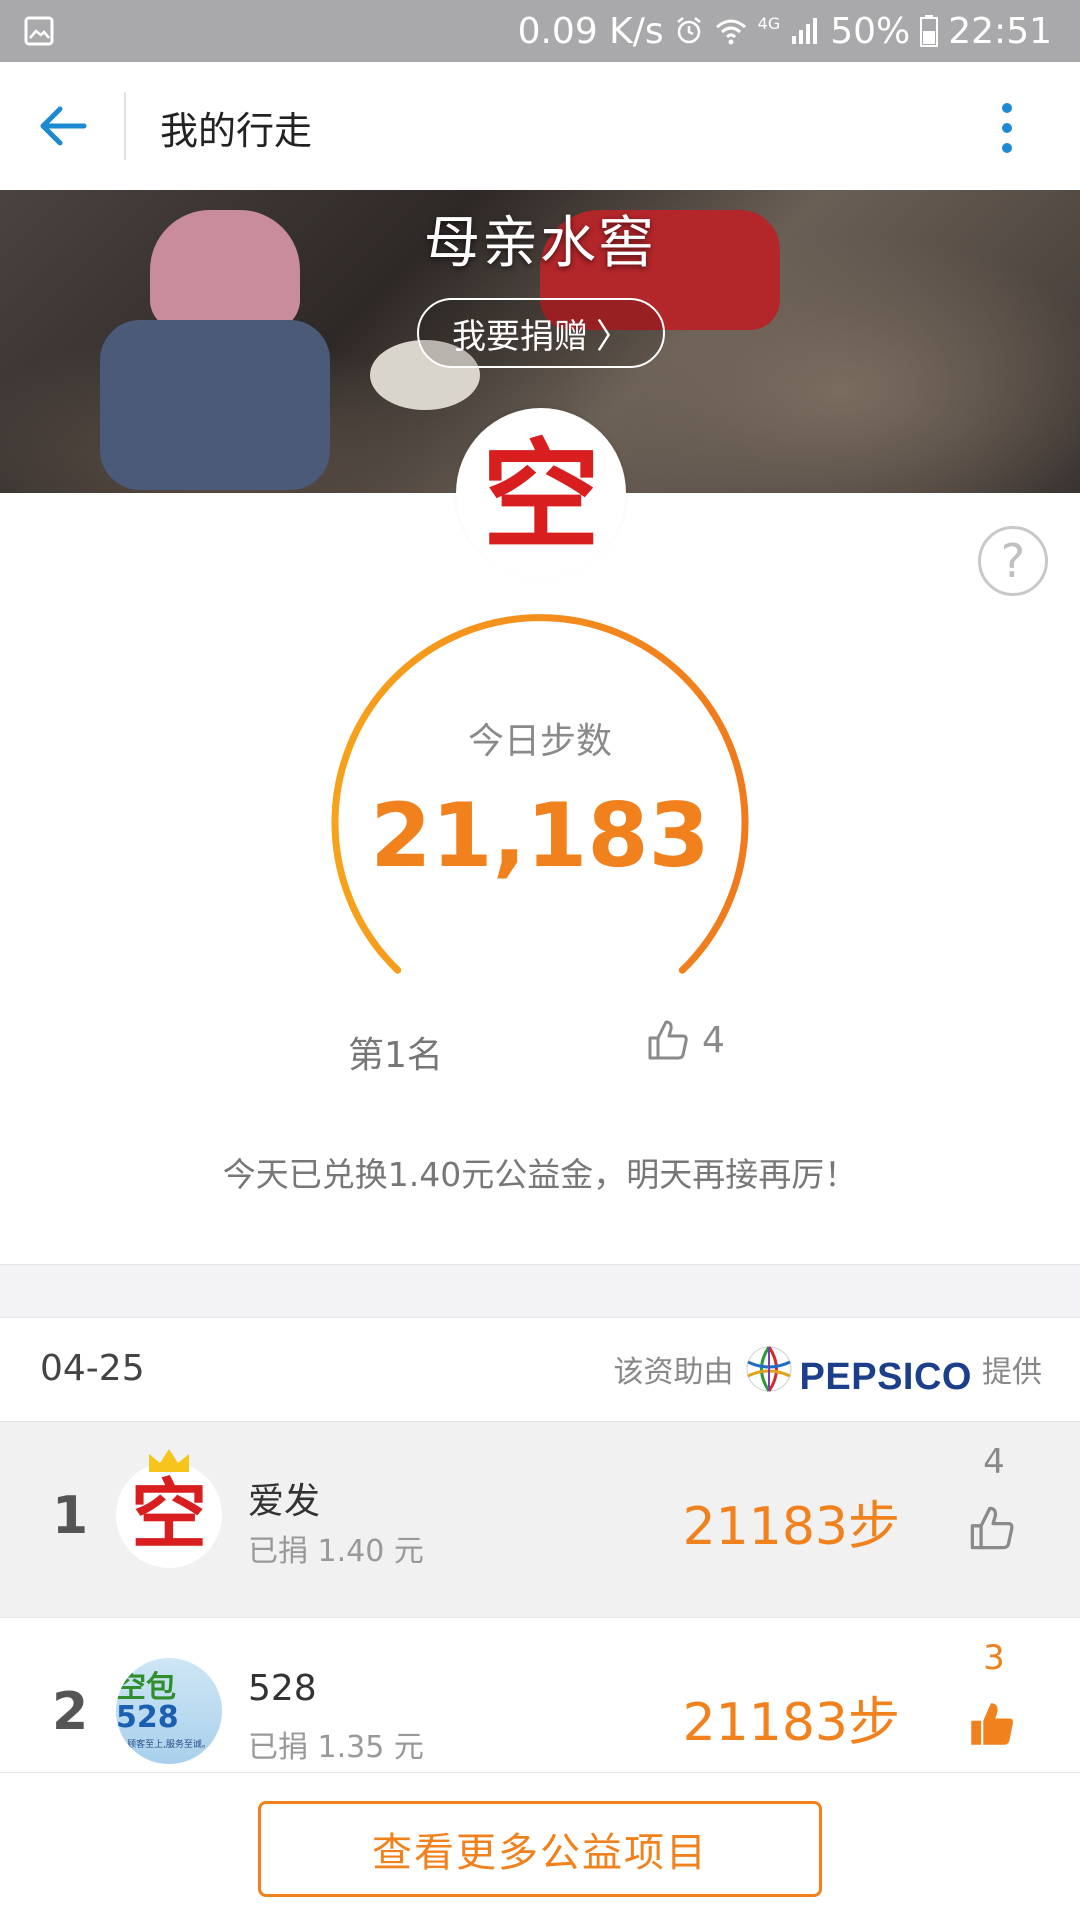  I want to click on thumbs-up-filled-icon, so click(992, 1724).